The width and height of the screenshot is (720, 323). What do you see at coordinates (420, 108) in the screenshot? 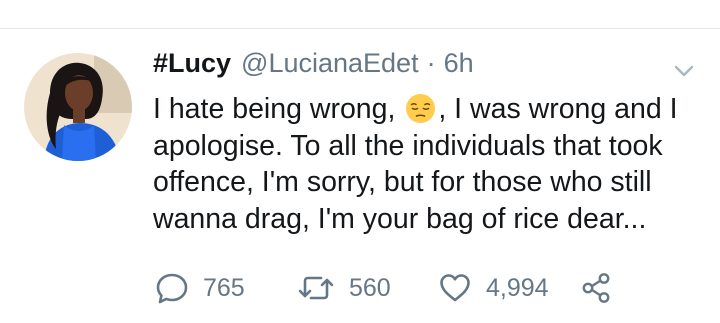
I see `pensive-face-icon` at bounding box center [420, 108].